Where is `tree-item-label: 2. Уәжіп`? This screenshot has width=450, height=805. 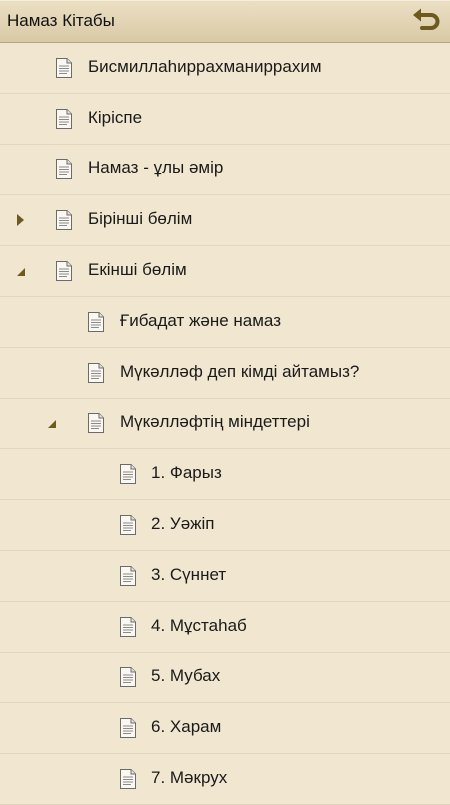 tree-item-label: 2. Уәжіп is located at coordinates (183, 524).